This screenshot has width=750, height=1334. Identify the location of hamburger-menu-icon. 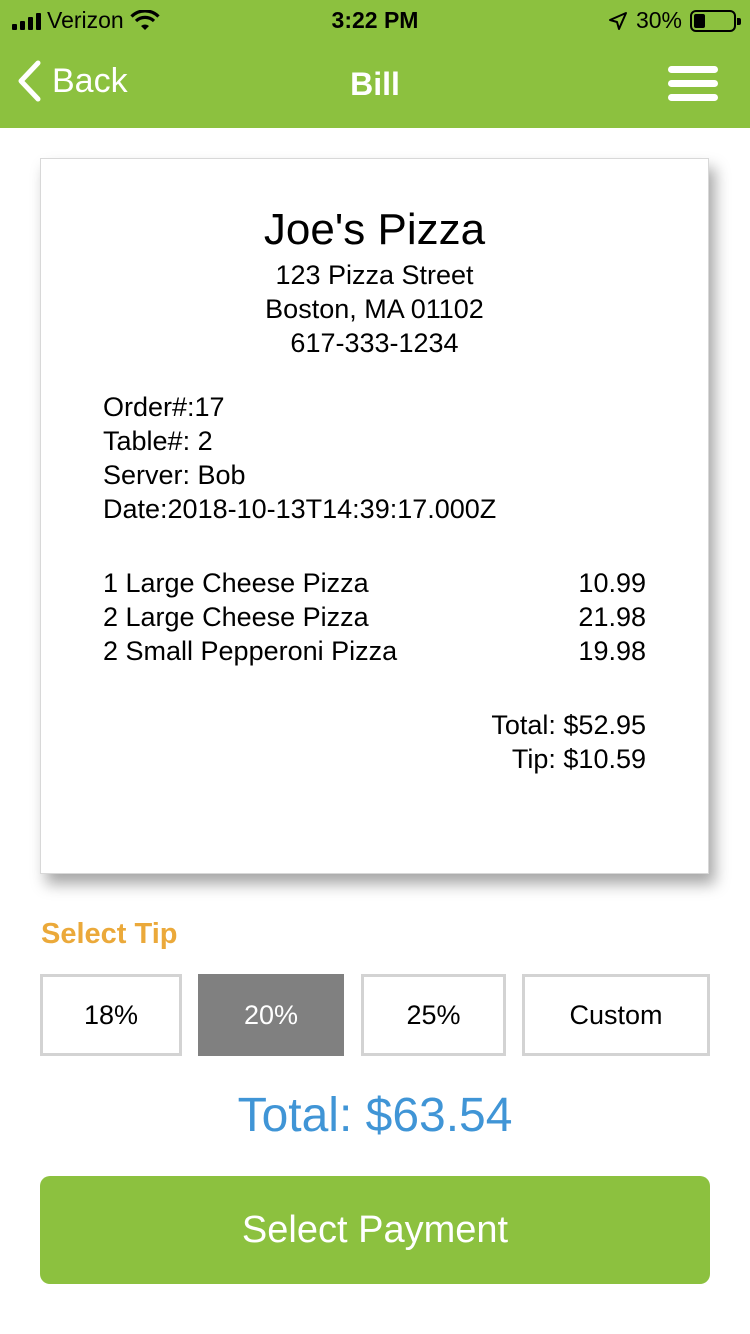
(693, 84).